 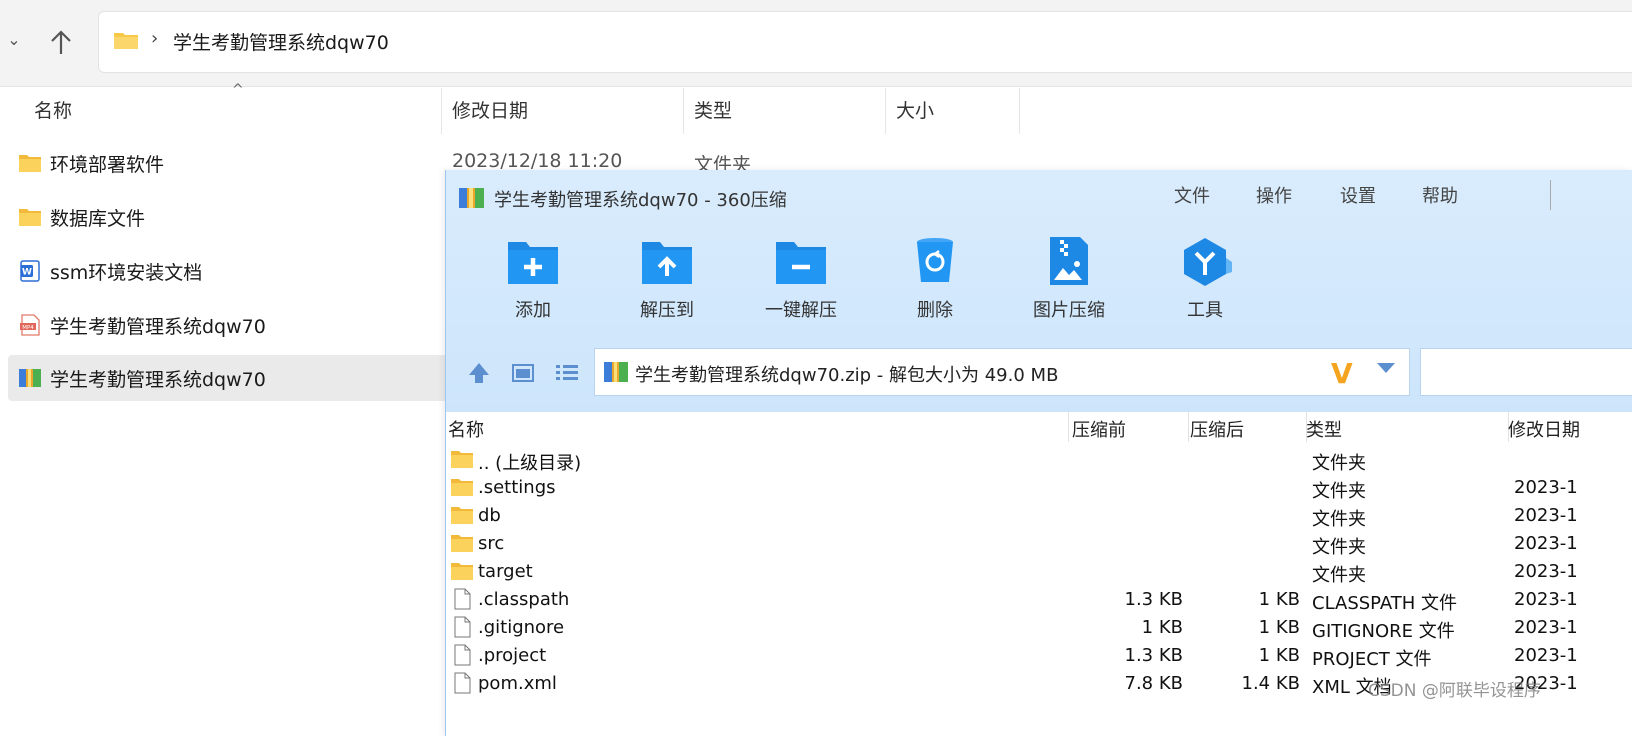 What do you see at coordinates (228, 163) in the screenshot?
I see `file-row: 环境部署软件` at bounding box center [228, 163].